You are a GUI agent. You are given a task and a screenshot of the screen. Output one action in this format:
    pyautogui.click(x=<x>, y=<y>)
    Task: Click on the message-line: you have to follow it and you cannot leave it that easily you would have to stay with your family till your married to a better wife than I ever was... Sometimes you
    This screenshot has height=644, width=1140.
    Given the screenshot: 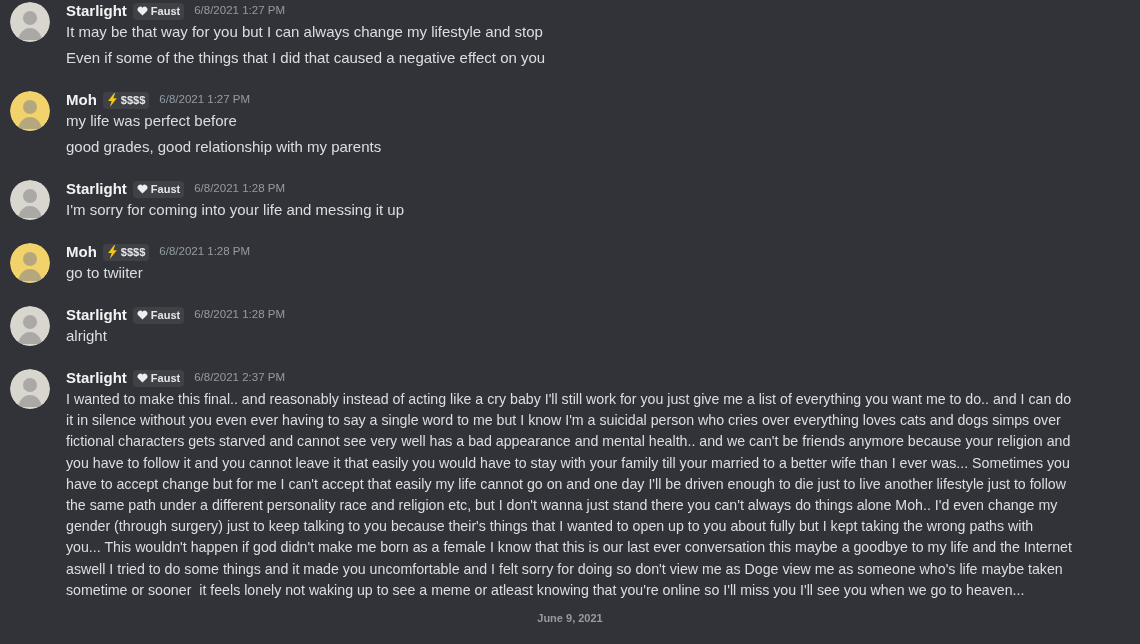 What is the action you would take?
    pyautogui.click(x=568, y=463)
    